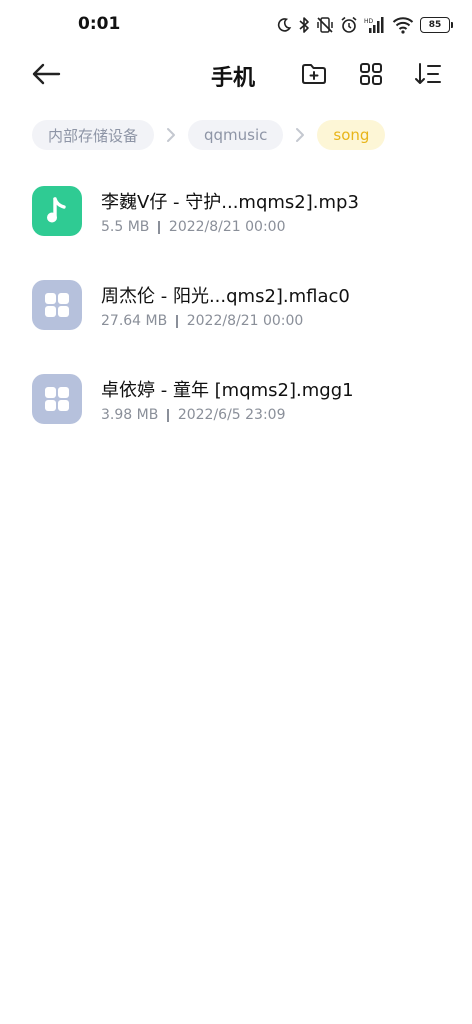 The height and width of the screenshot is (1024, 472). What do you see at coordinates (134, 321) in the screenshot?
I see `file-size: 27.64 MB` at bounding box center [134, 321].